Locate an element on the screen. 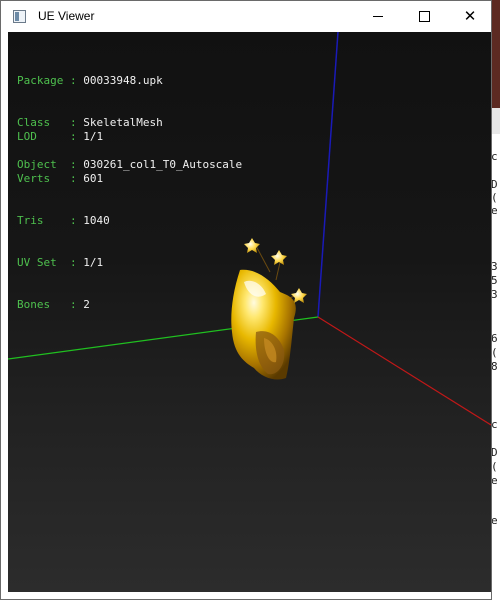 This screenshot has width=500, height=600. info-key: Bones is located at coordinates (40, 304).